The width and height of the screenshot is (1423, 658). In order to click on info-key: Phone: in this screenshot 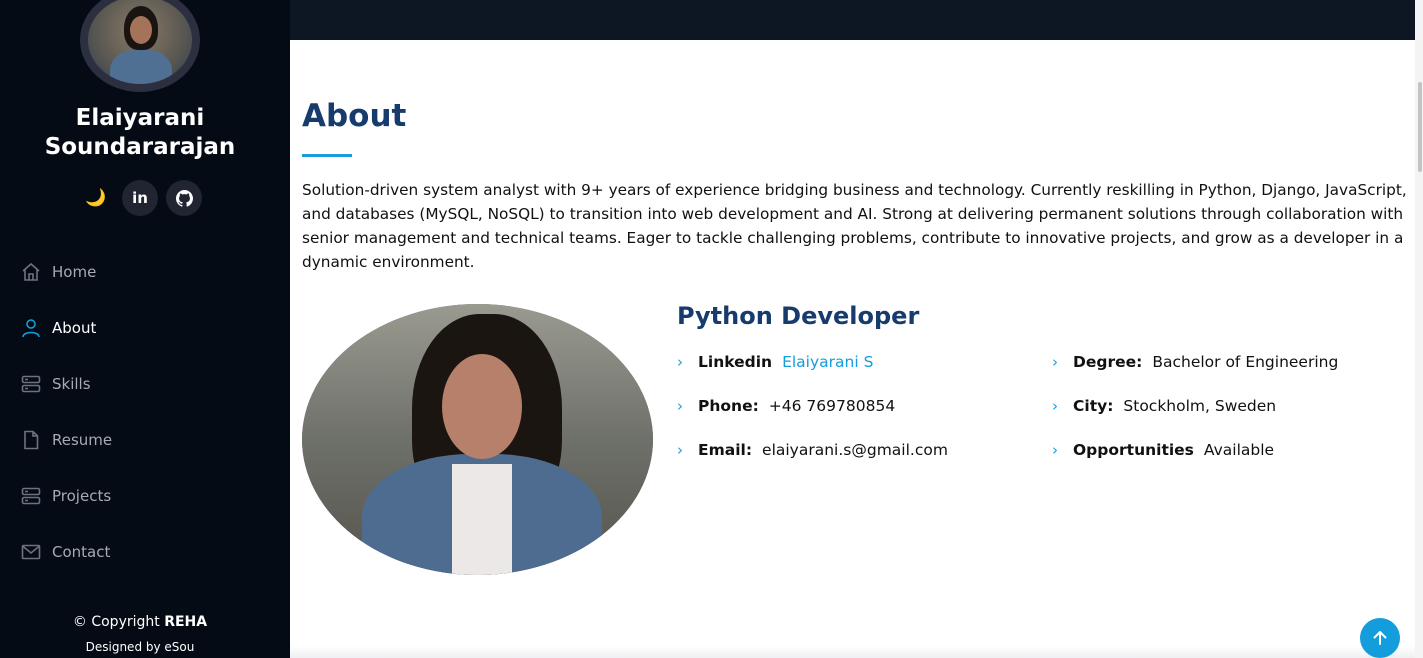, I will do `click(728, 406)`.